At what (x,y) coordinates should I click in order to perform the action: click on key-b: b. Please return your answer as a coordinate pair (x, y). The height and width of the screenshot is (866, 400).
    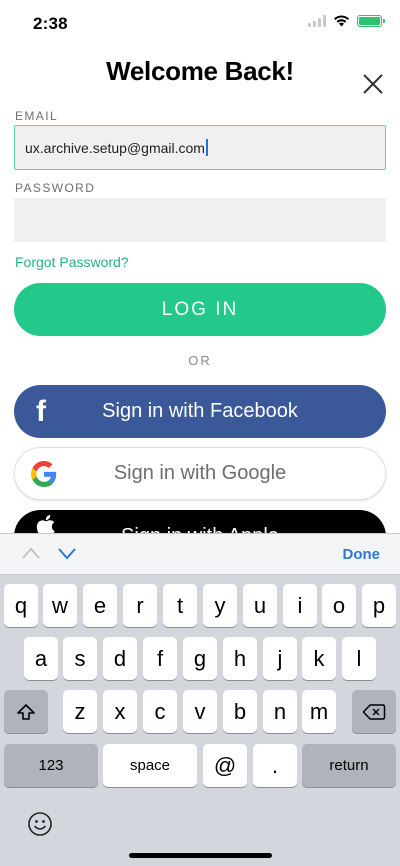
    Looking at the image, I should click on (240, 711).